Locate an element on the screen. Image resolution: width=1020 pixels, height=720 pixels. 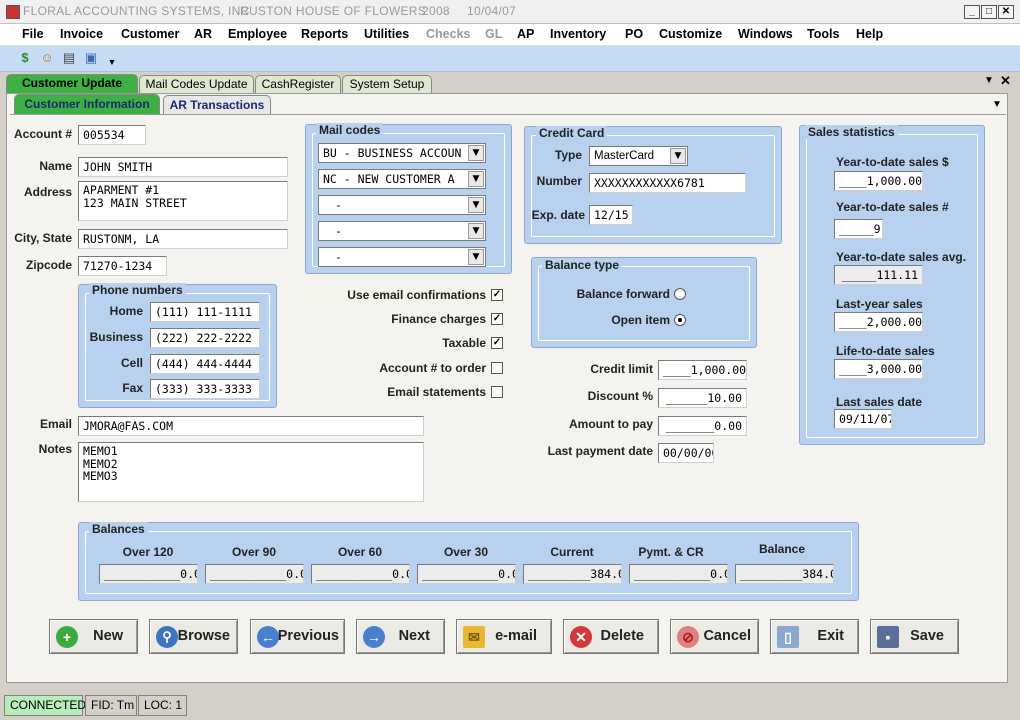
exit-button: ▯ Exit is located at coordinates (814, 636).